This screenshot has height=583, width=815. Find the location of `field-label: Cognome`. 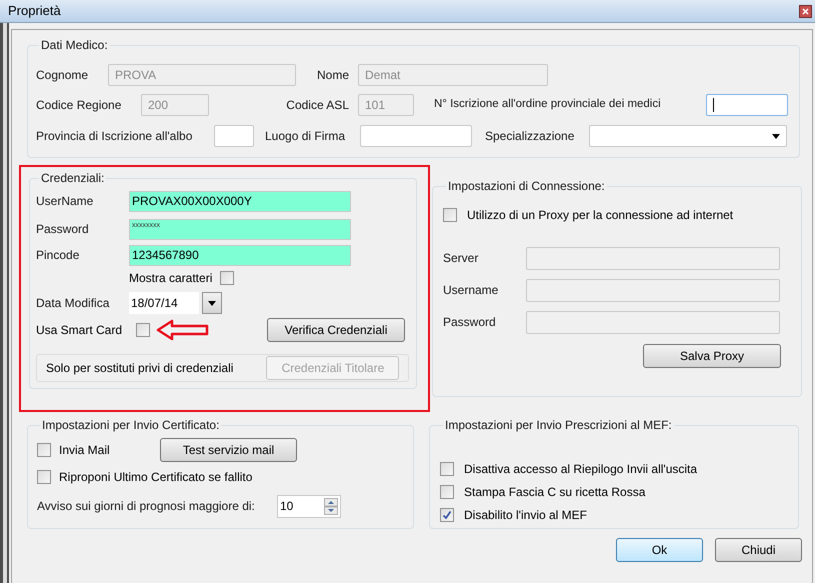

field-label: Cognome is located at coordinates (63, 75).